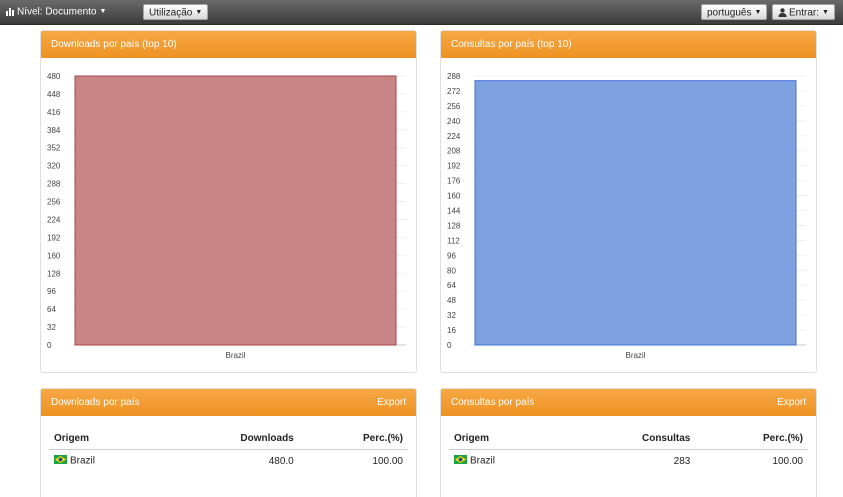  I want to click on column-header-downloads: Downloads, so click(229, 438).